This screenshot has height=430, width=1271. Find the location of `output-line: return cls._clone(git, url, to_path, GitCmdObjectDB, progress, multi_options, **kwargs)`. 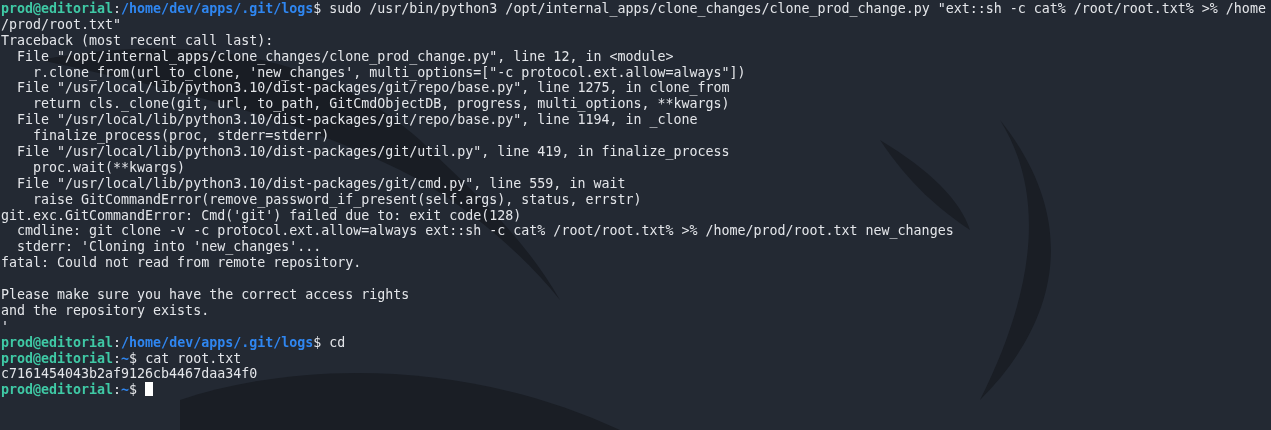

output-line: return cls._clone(git, url, to_path, GitCmdObjectDB, progress, multi_options, **kwargs) is located at coordinates (381, 104).